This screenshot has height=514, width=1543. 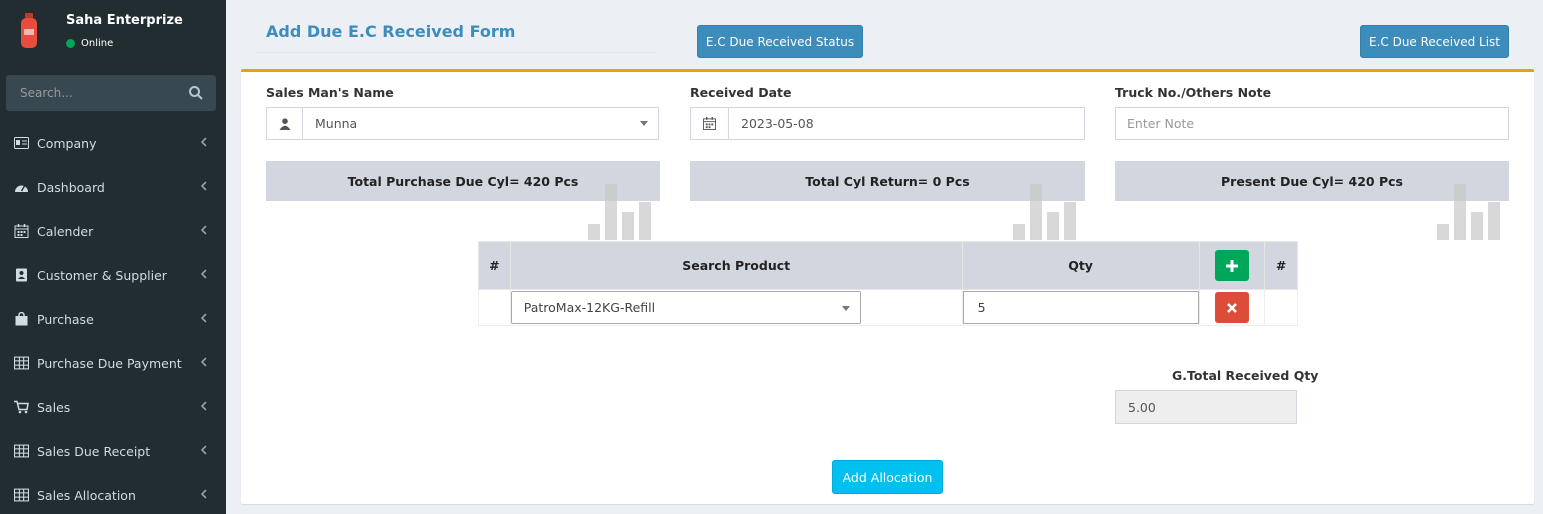 What do you see at coordinates (65, 319) in the screenshot?
I see `sidebar-item-label: Purchase` at bounding box center [65, 319].